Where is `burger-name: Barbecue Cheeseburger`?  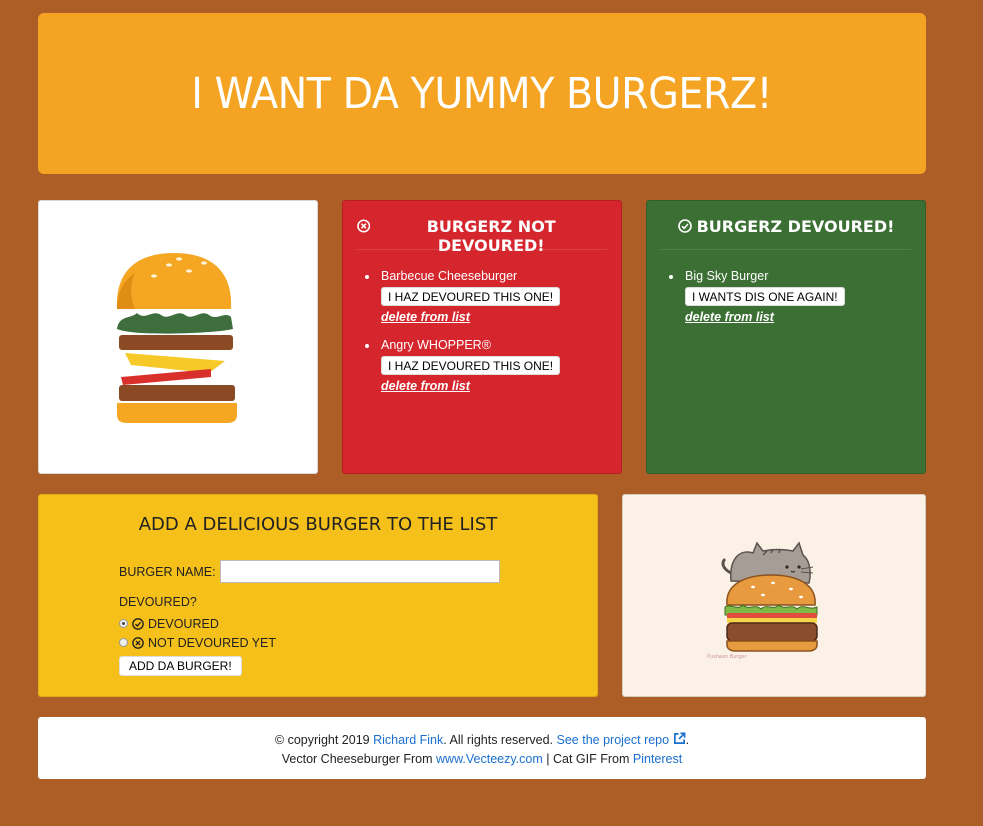
burger-name: Barbecue Cheeseburger is located at coordinates (449, 276).